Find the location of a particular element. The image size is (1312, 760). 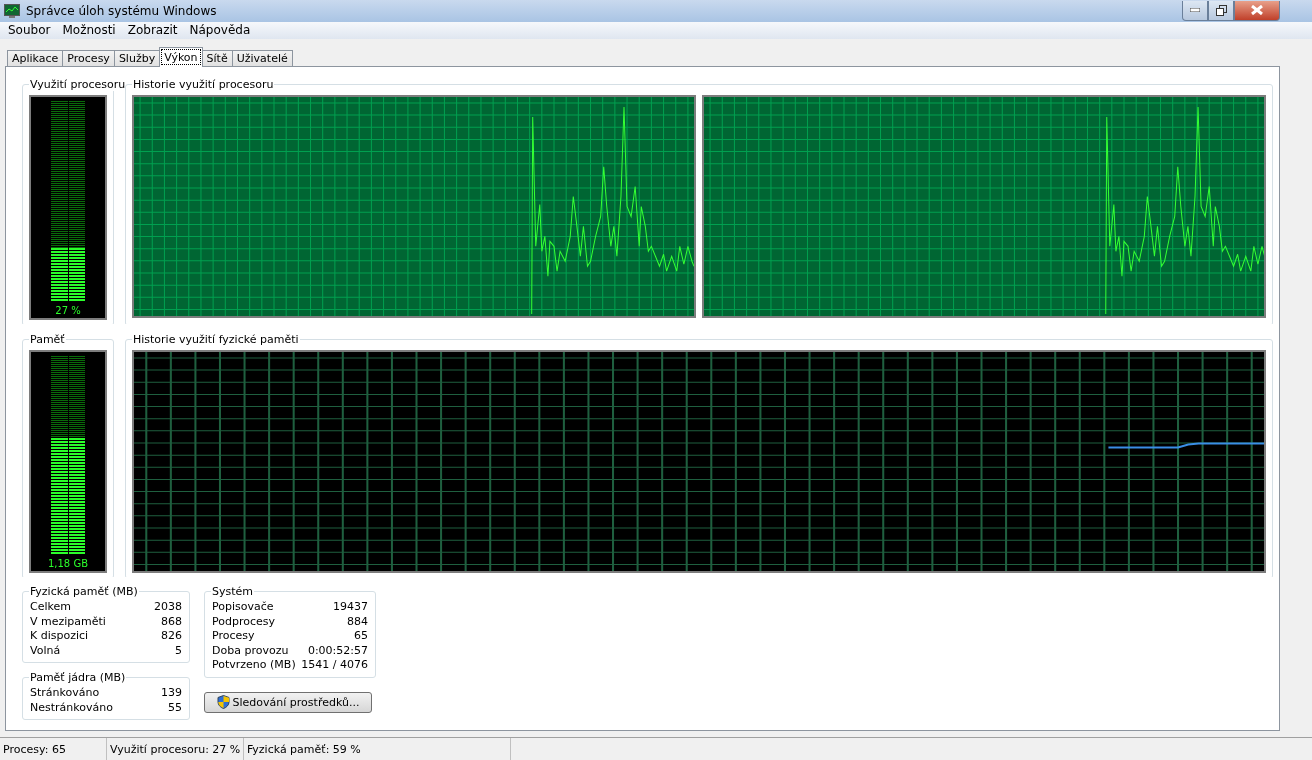

stat-value: 868 is located at coordinates (171, 622).